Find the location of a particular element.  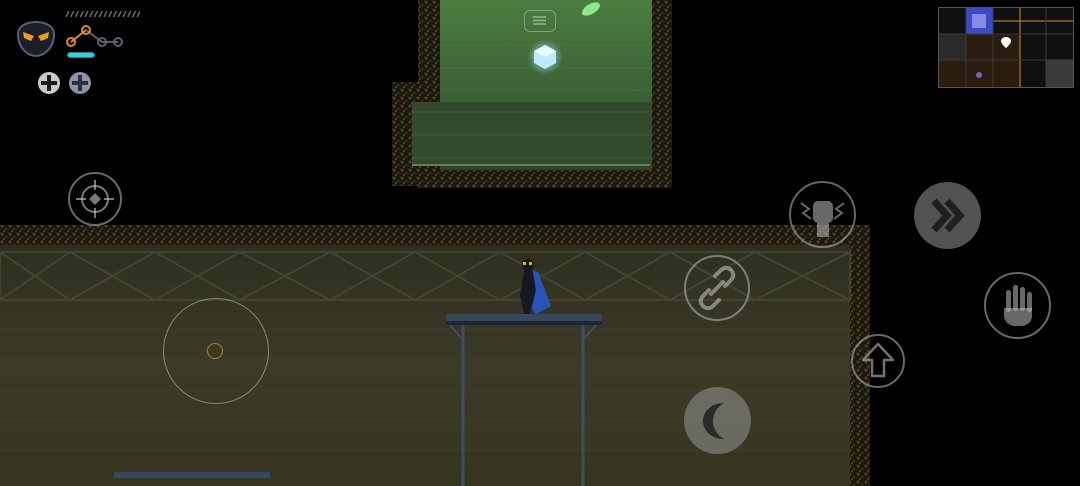

health-bar is located at coordinates (102, 14).